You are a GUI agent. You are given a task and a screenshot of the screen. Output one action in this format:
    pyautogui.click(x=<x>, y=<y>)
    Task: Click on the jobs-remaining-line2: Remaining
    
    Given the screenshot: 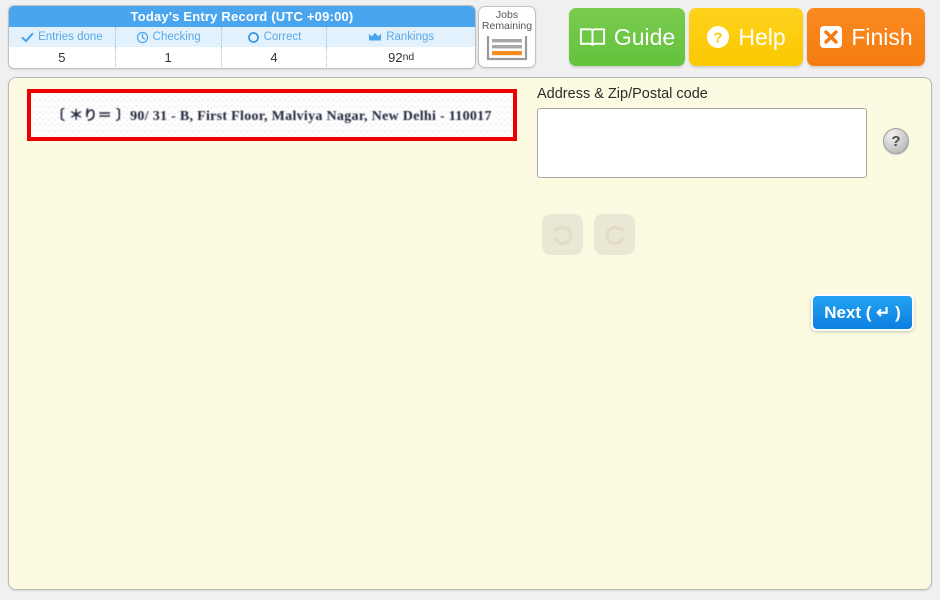 What is the action you would take?
    pyautogui.click(x=507, y=26)
    